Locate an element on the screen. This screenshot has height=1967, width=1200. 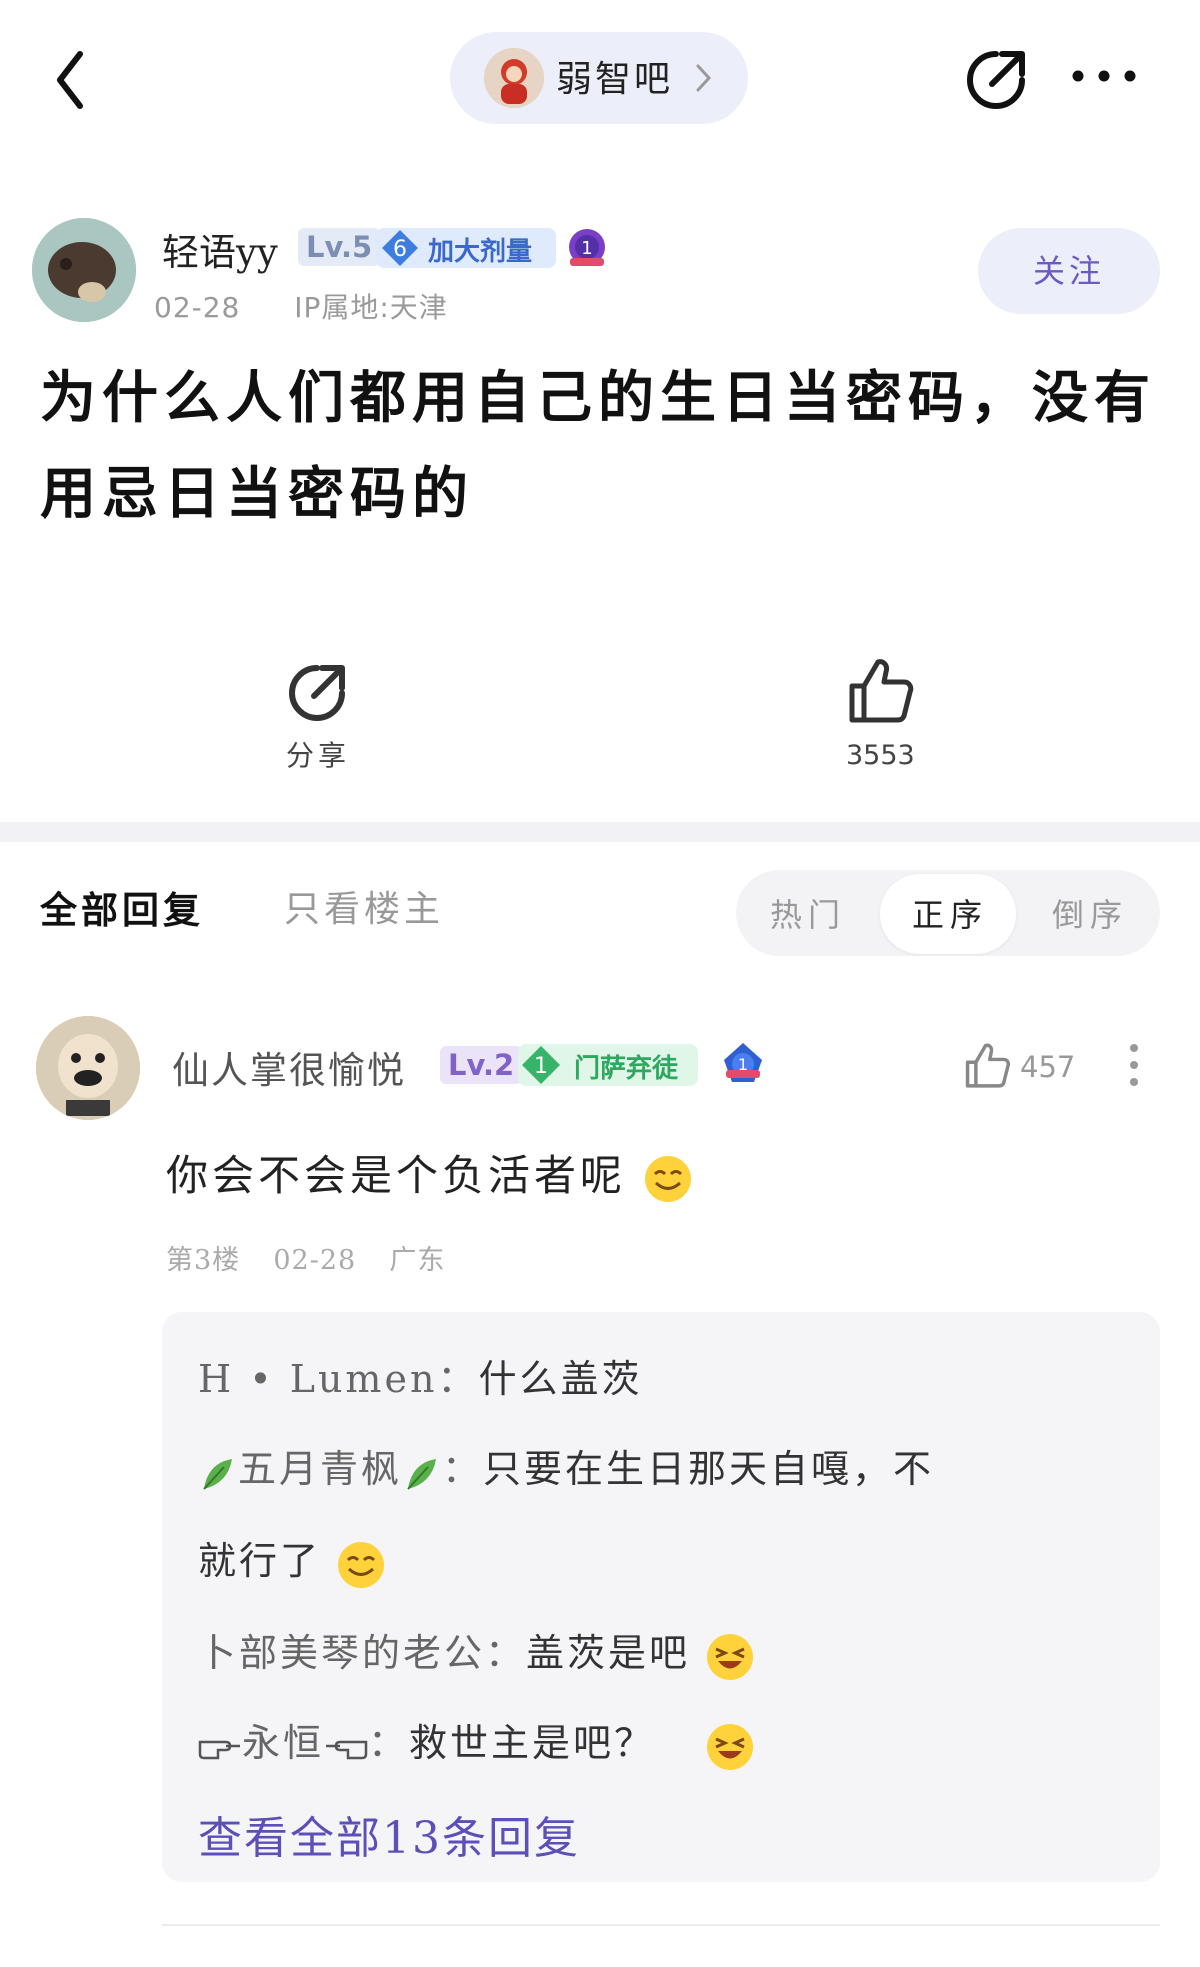
sub-reply: 五月青枫 ：只要在生日那天自嘎，不 is located at coordinates (566, 1465).